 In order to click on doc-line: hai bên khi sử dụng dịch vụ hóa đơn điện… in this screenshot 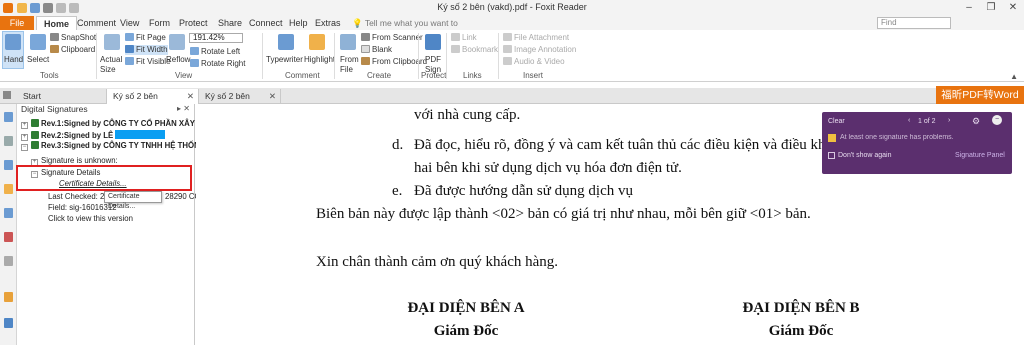, I will do `click(548, 168)`.